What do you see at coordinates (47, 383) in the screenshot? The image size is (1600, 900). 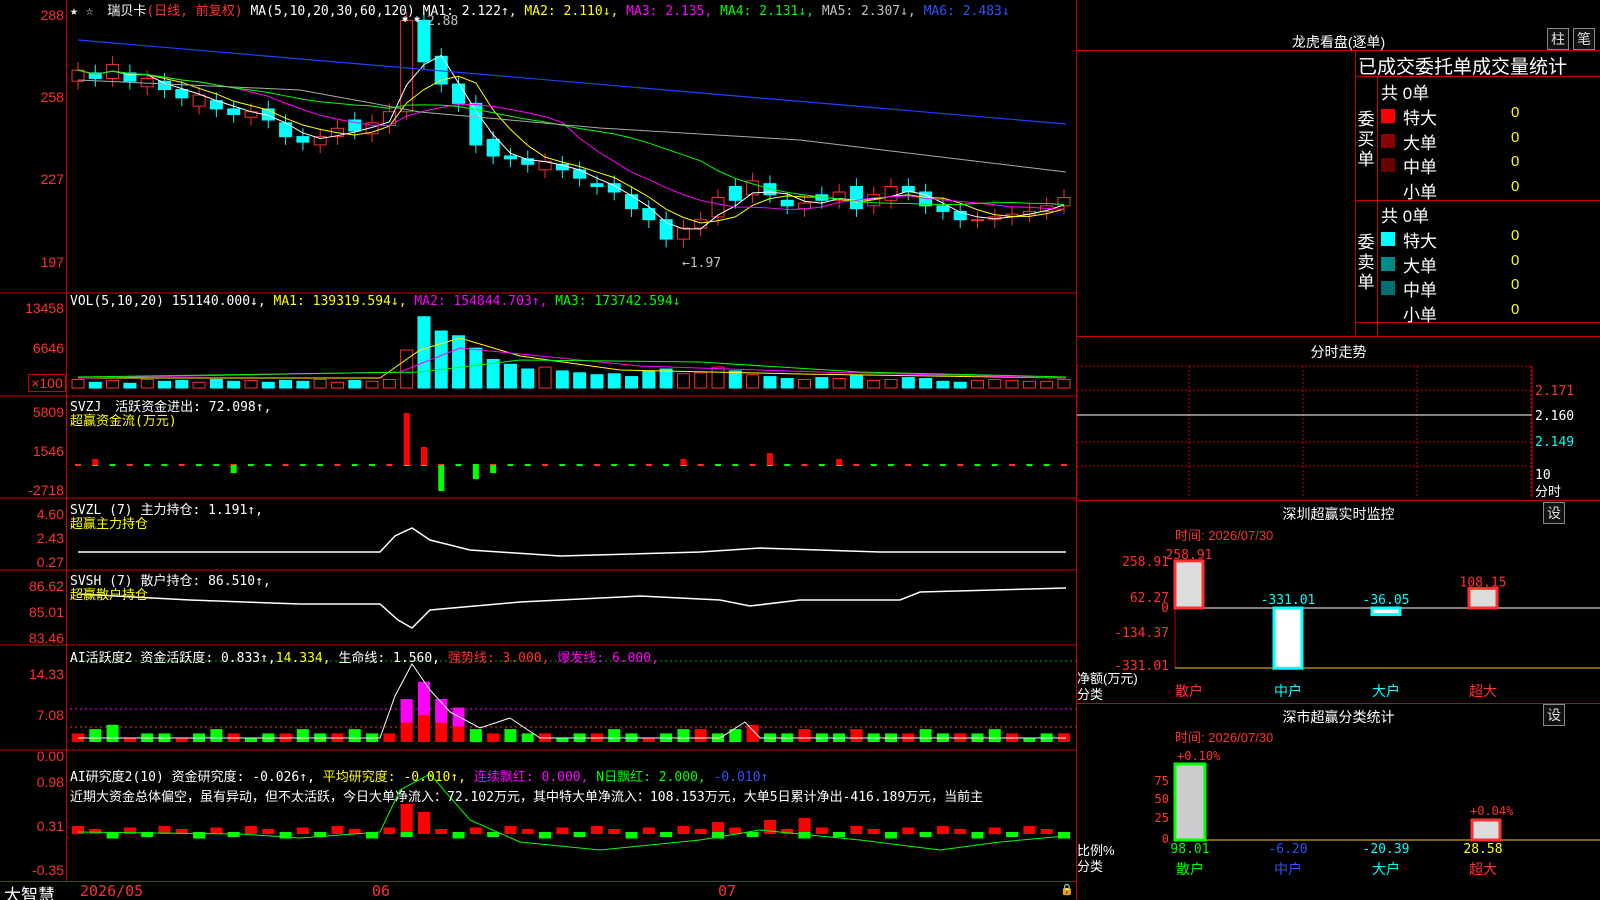 I see `vol-unit: ×100` at bounding box center [47, 383].